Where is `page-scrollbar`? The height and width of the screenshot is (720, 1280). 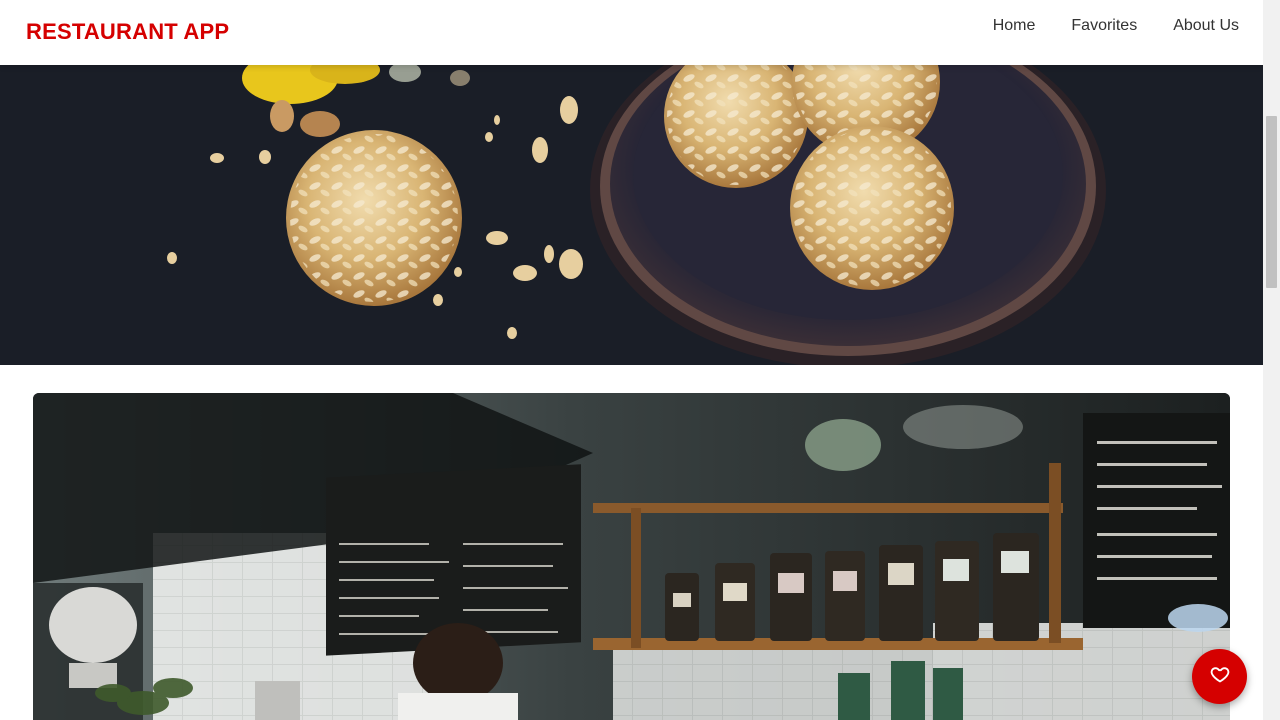
page-scrollbar is located at coordinates (1271, 360).